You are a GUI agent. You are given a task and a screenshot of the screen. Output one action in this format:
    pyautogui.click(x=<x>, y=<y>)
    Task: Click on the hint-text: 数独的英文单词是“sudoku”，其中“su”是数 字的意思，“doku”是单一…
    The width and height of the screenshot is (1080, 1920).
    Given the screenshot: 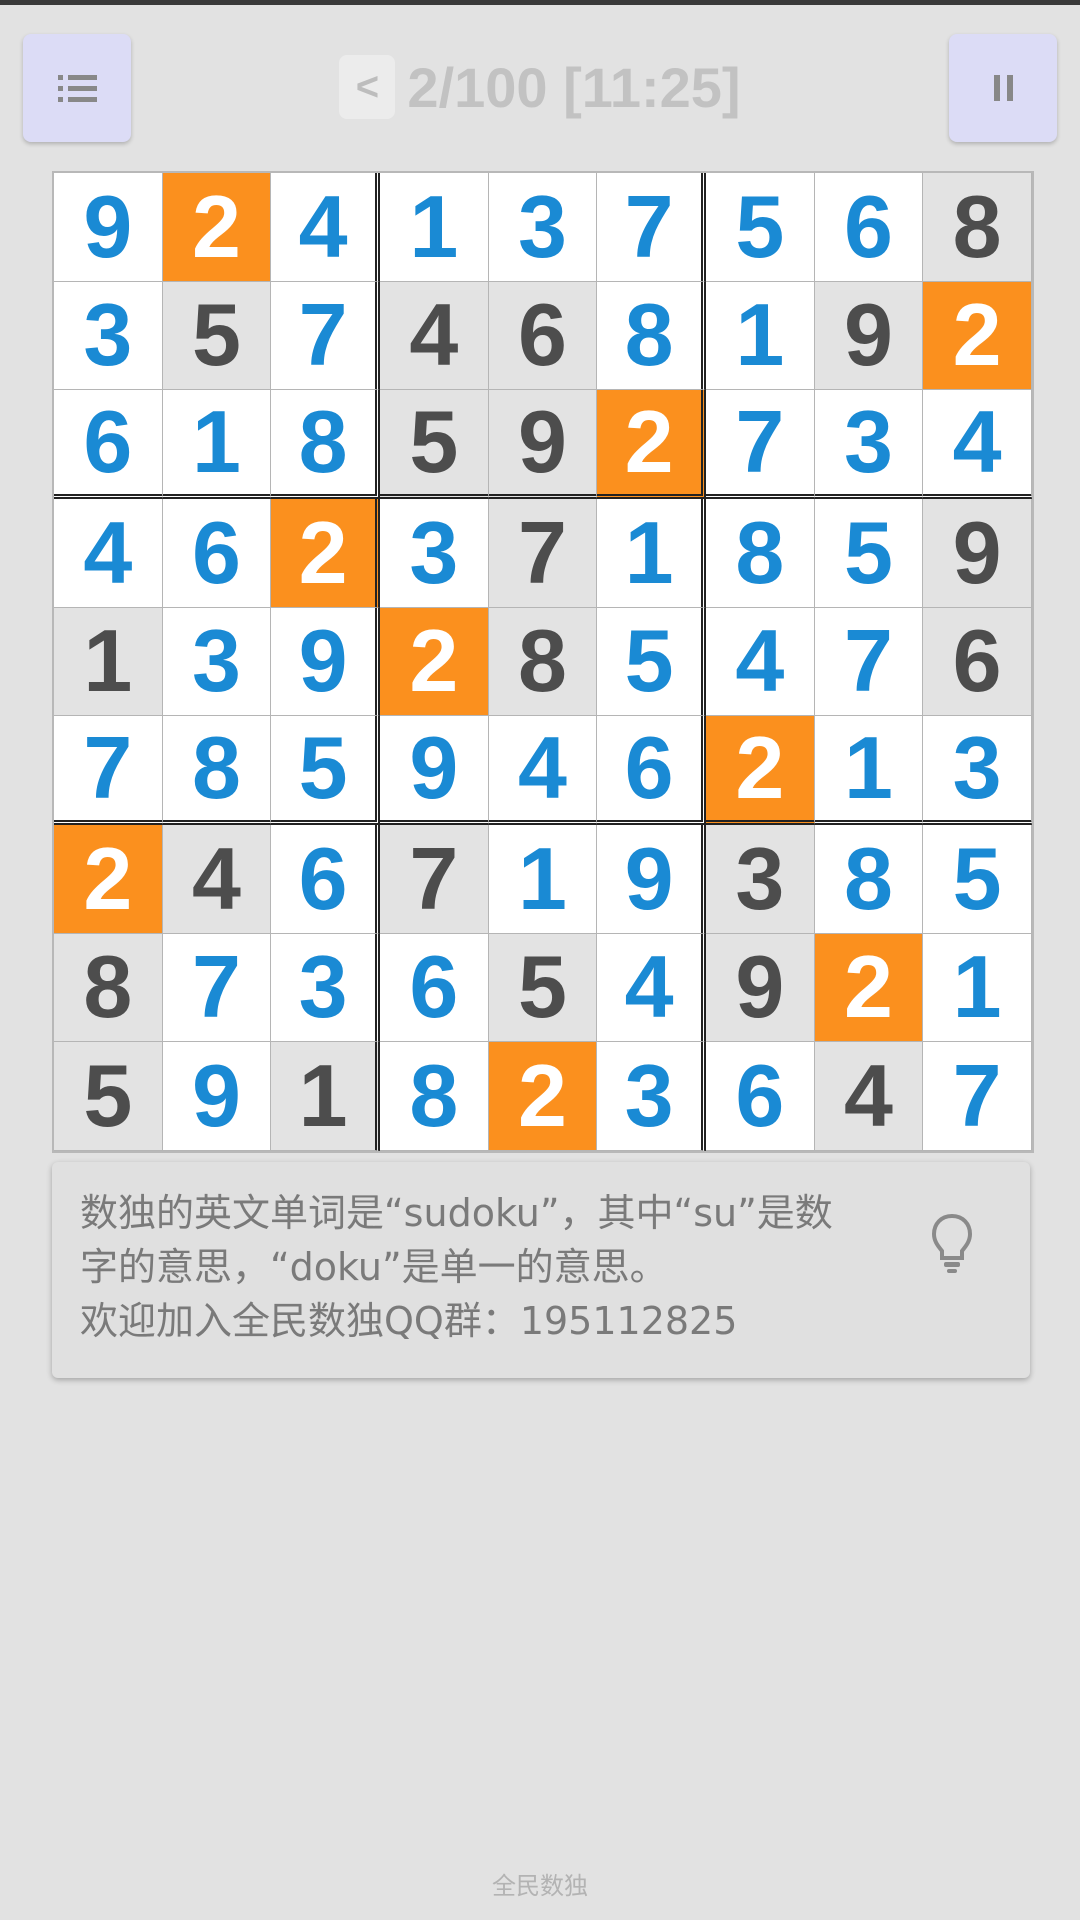 What is the action you would take?
    pyautogui.click(x=510, y=1267)
    